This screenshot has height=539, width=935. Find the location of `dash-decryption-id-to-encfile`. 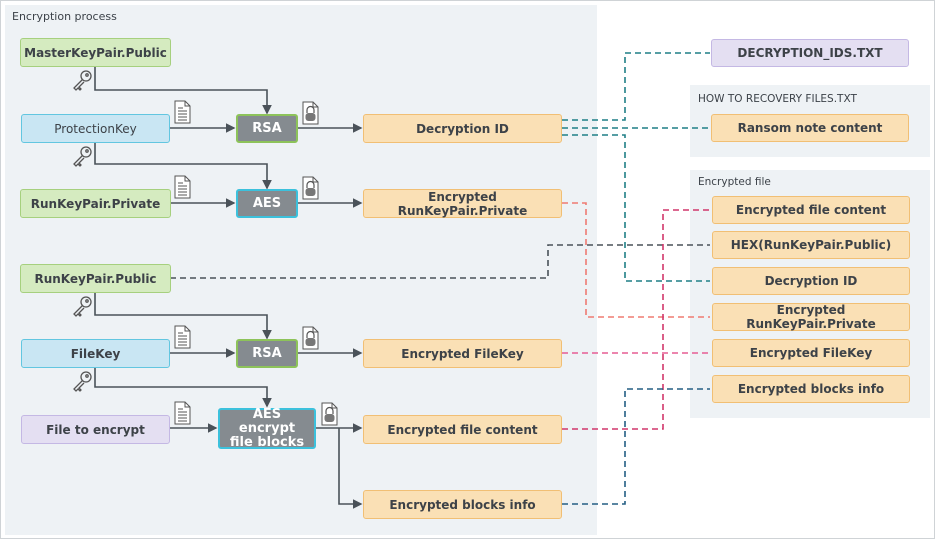

dash-decryption-id-to-encfile is located at coordinates (636, 208).